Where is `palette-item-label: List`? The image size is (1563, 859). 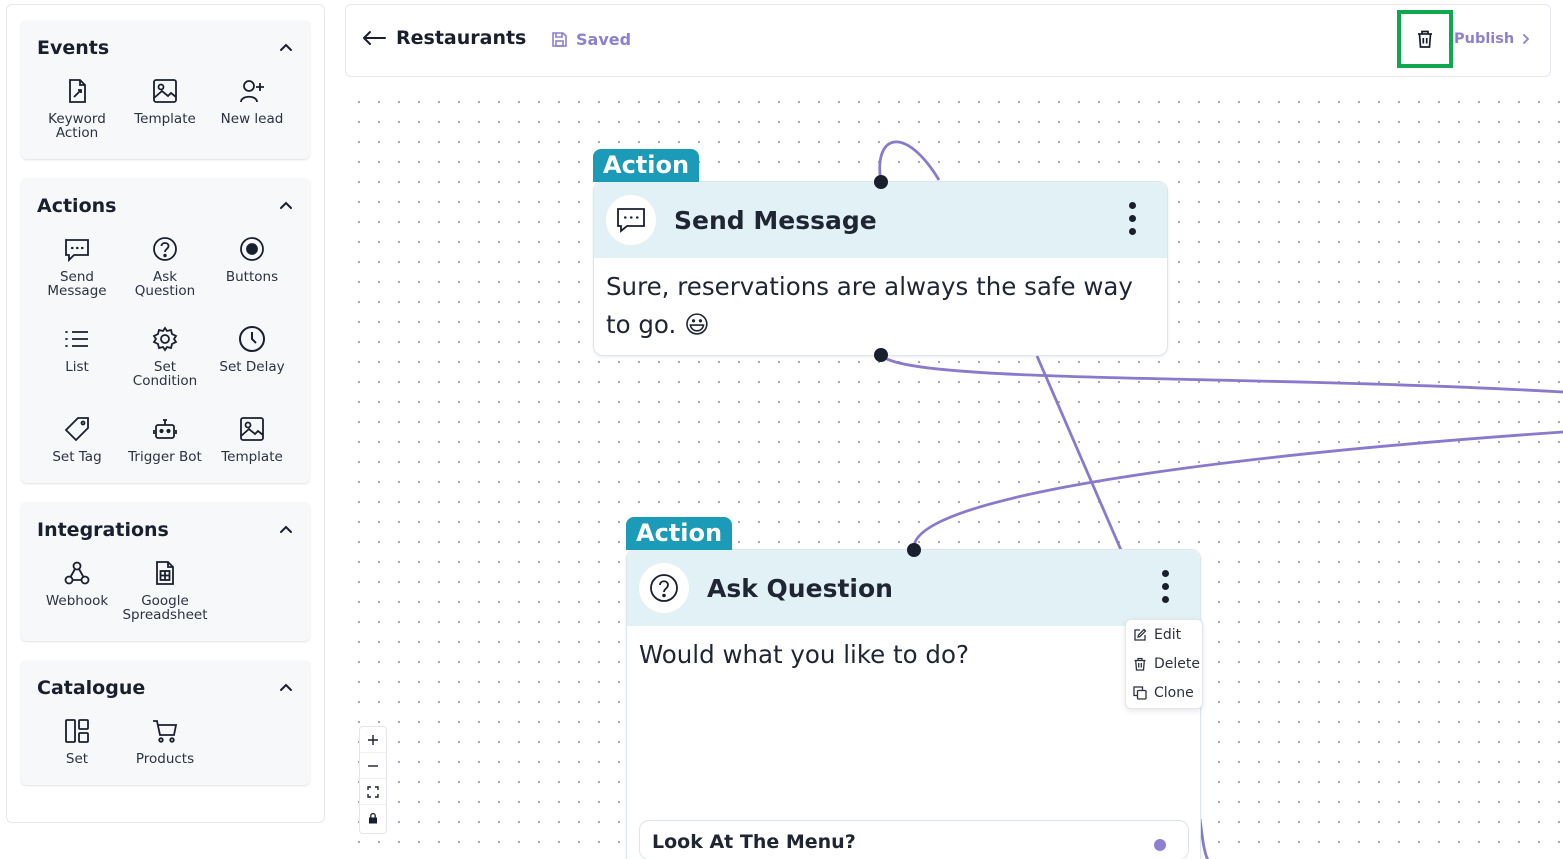 palette-item-label: List is located at coordinates (77, 367).